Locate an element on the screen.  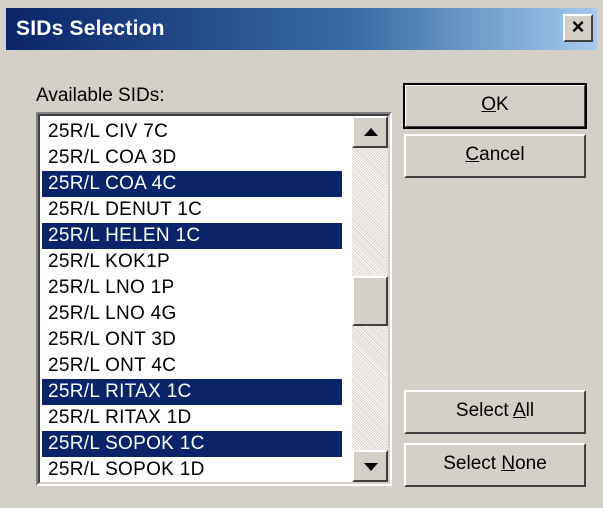
list-item: 25R/L ONT 4C is located at coordinates (192, 366).